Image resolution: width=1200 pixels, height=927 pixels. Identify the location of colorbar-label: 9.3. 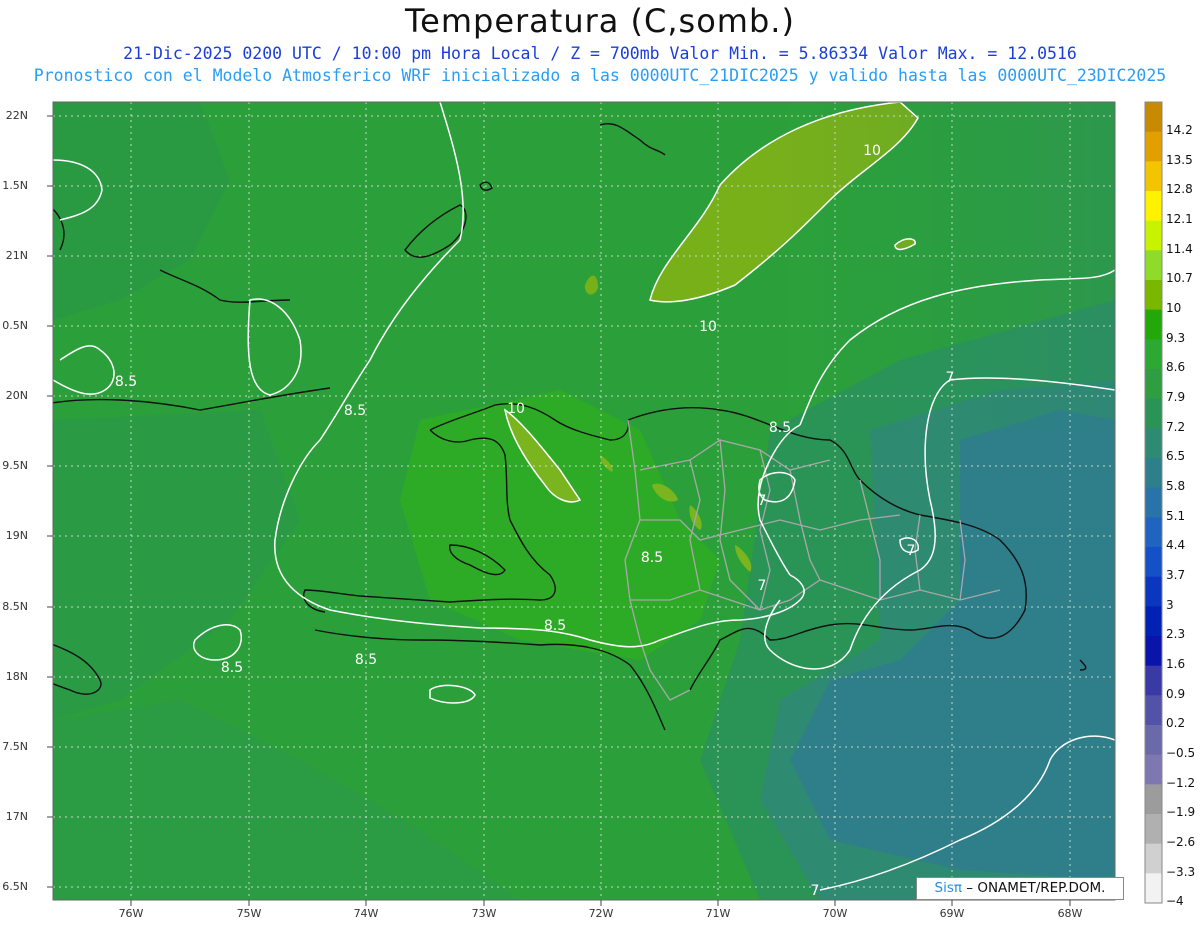
(1176, 337).